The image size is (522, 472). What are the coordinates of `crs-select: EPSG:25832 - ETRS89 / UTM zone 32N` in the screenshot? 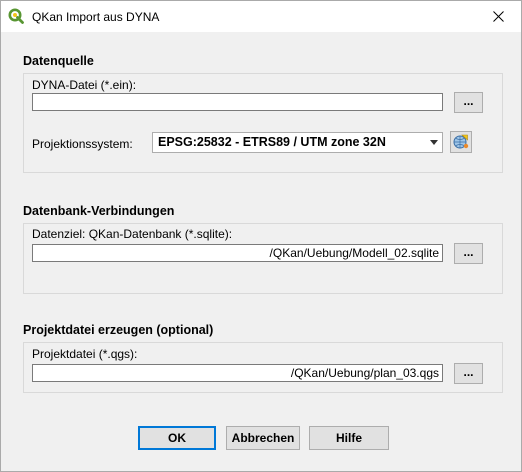 It's located at (297, 142).